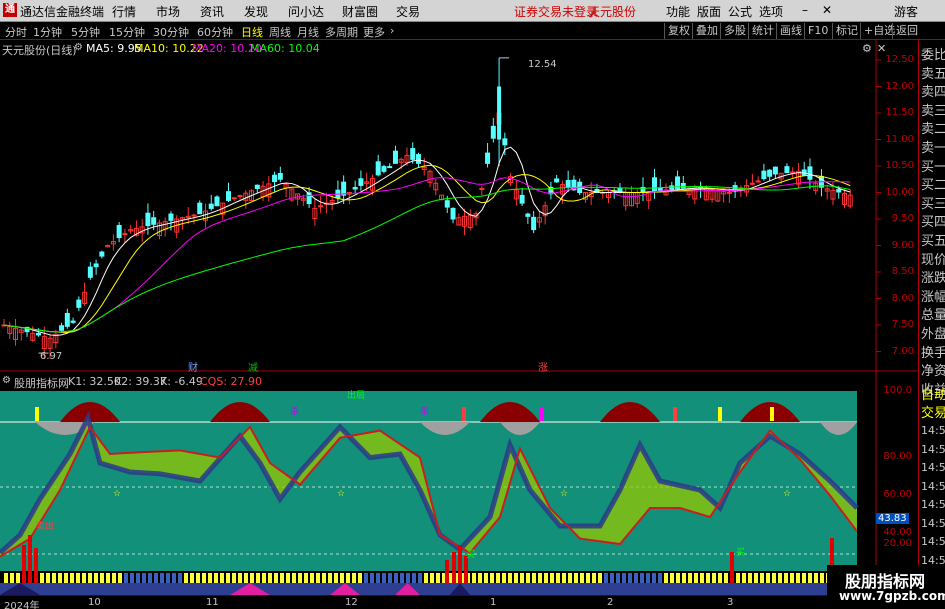 Image resolution: width=945 pixels, height=609 pixels. I want to click on event-marker-reduce: 减, so click(253, 366).